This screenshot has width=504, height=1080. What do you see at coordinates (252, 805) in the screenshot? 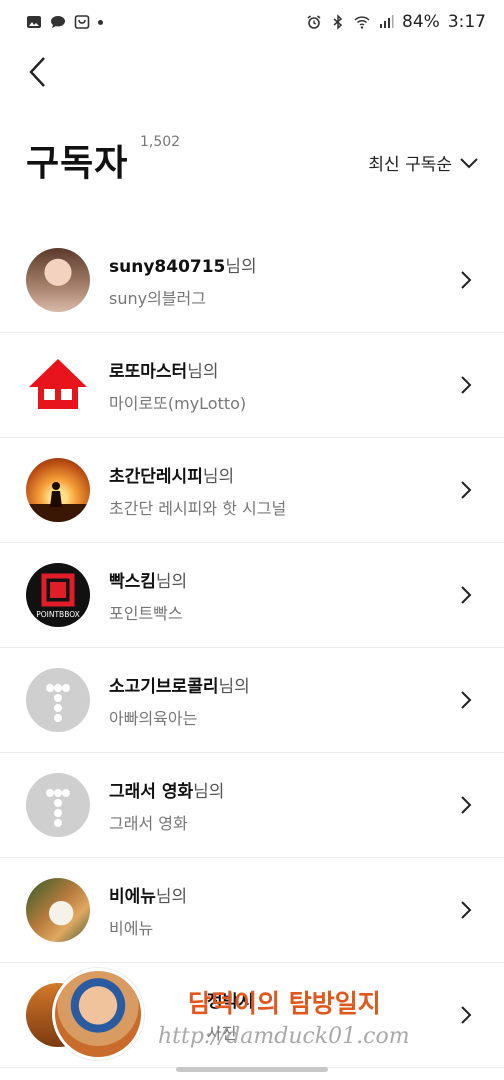
I see `subscriber-row: 그래서 영화님의 그래서 영화` at bounding box center [252, 805].